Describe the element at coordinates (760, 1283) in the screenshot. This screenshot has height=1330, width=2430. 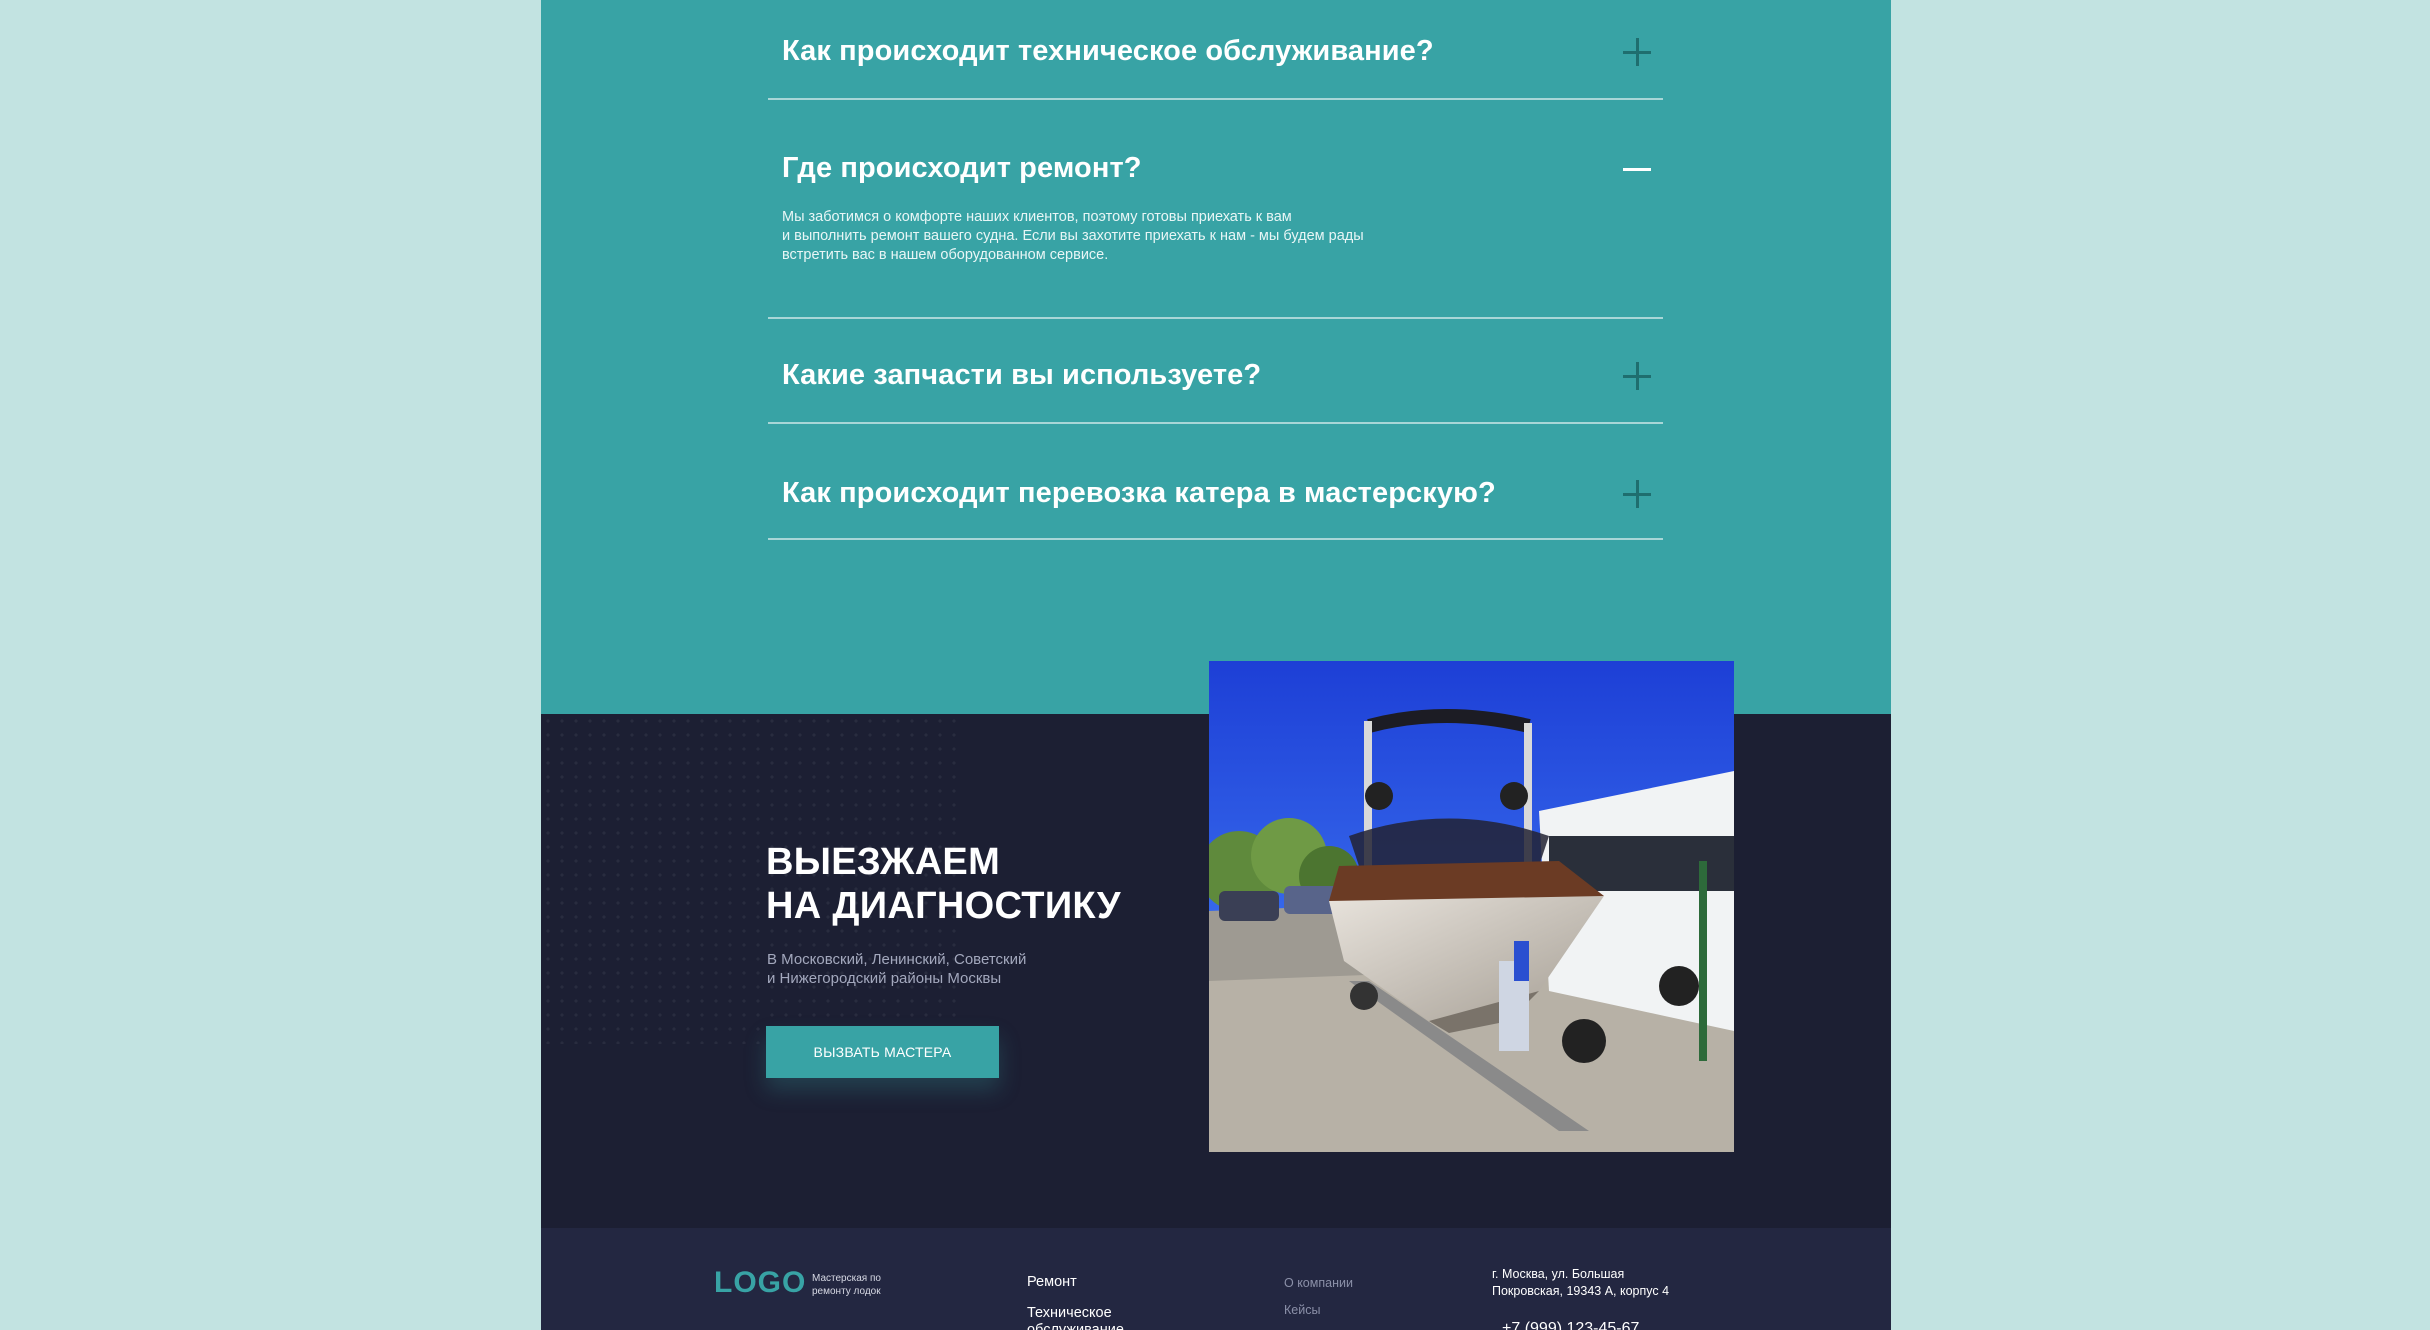
I see `logo: LOGO` at that location.